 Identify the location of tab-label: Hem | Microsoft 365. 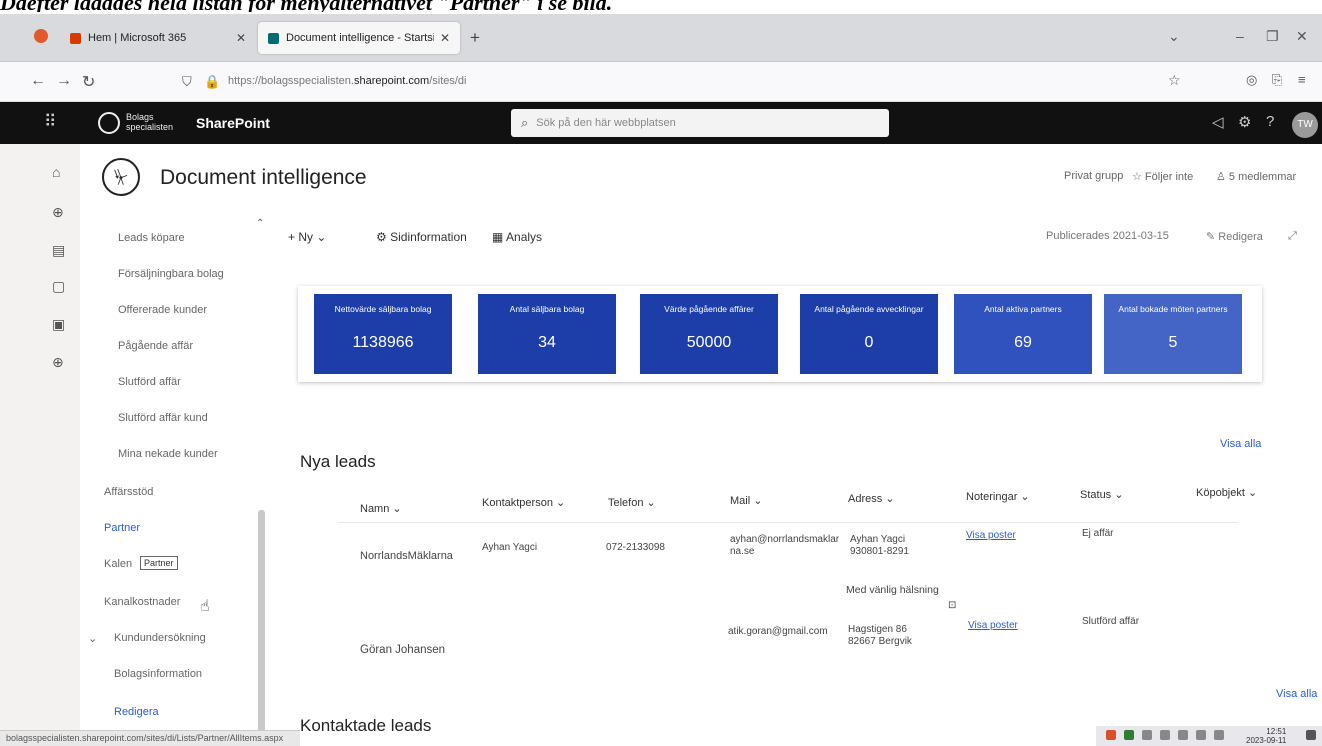
(137, 38).